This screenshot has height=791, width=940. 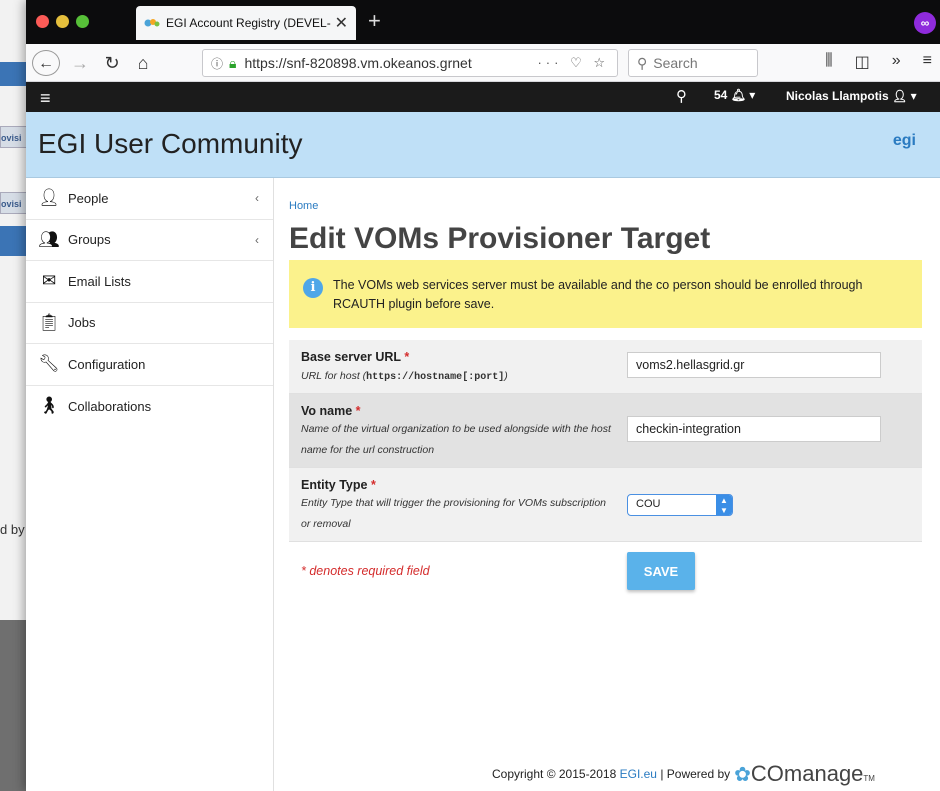 I want to click on search-placeholder: Search, so click(x=675, y=63).